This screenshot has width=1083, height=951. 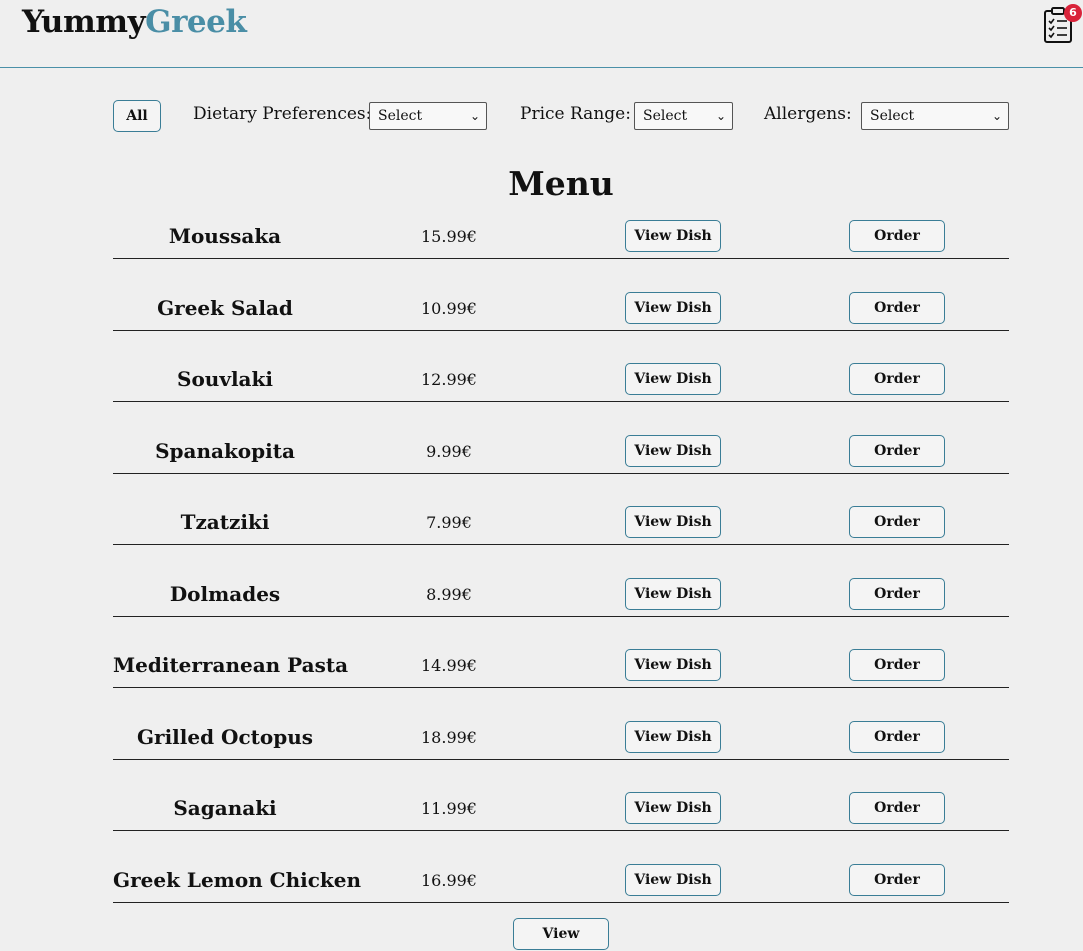 I want to click on dish-price: 12.99€, so click(x=449, y=379).